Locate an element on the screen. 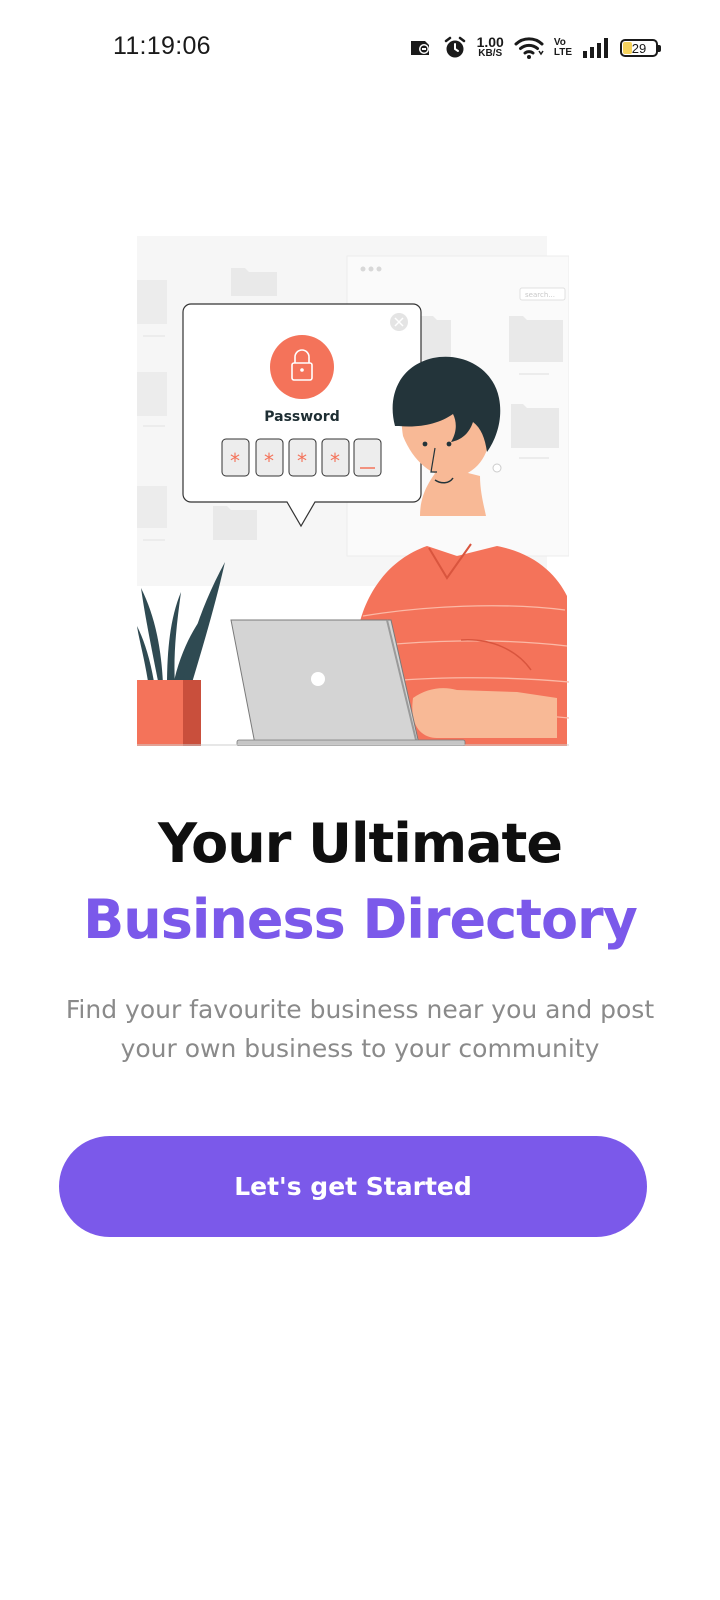 This screenshot has height=1600, width=720. network-speed: 1.00 KB/S is located at coordinates (490, 46).